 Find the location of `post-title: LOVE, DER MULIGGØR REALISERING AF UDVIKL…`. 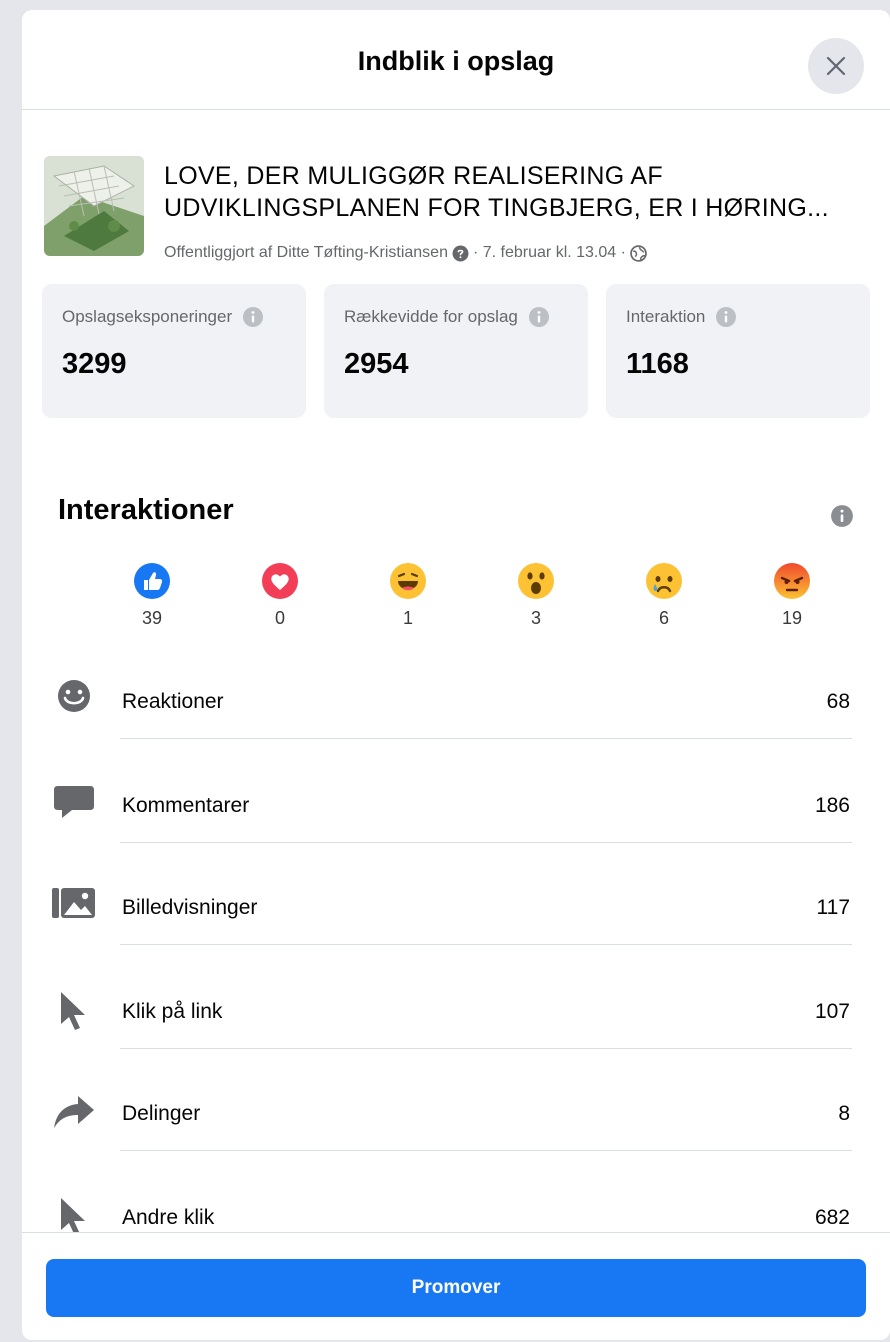

post-title: LOVE, DER MULIGGØR REALISERING AF UDVIKL… is located at coordinates (514, 192).